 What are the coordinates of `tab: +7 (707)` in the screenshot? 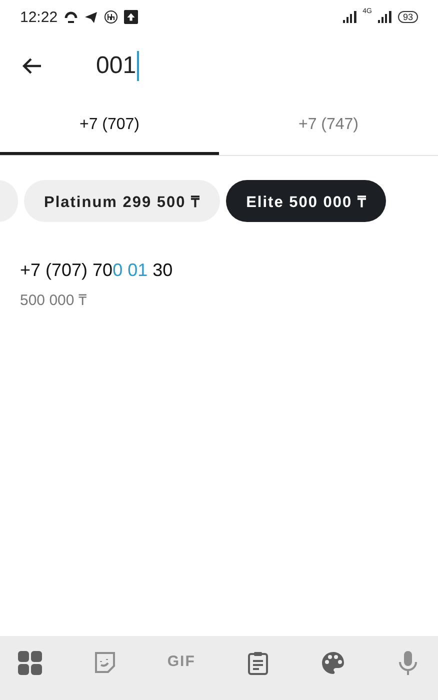 It's located at (109, 126).